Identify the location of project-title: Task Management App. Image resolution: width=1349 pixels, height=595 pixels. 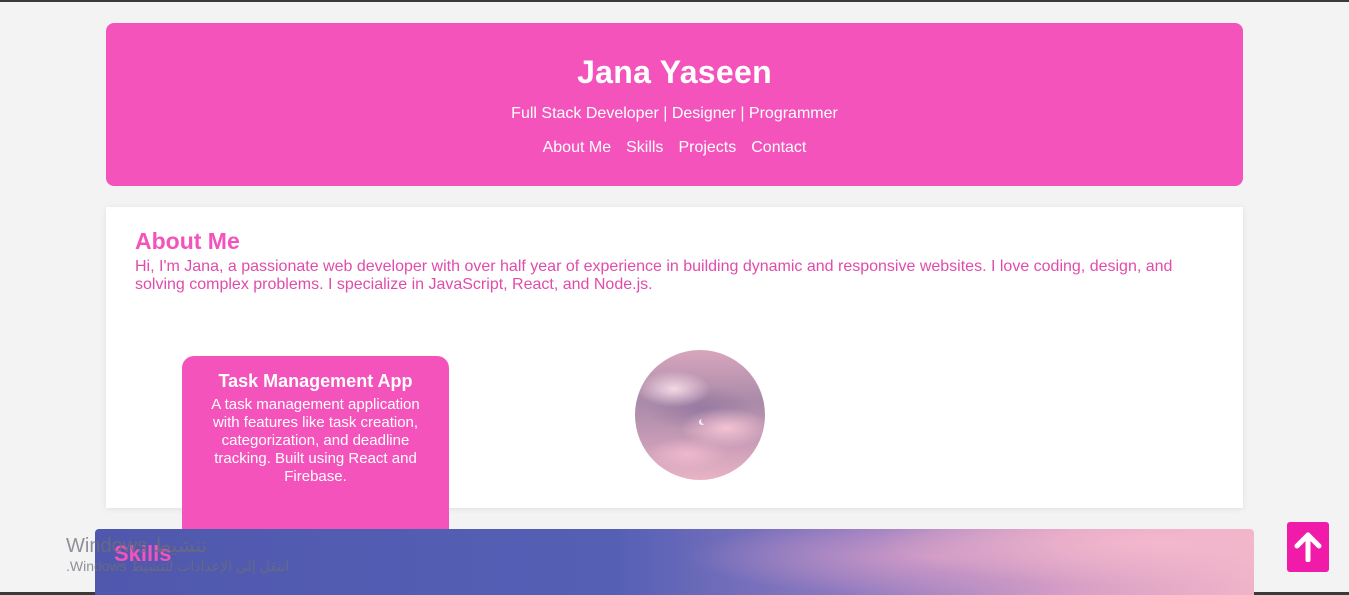
(315, 381).